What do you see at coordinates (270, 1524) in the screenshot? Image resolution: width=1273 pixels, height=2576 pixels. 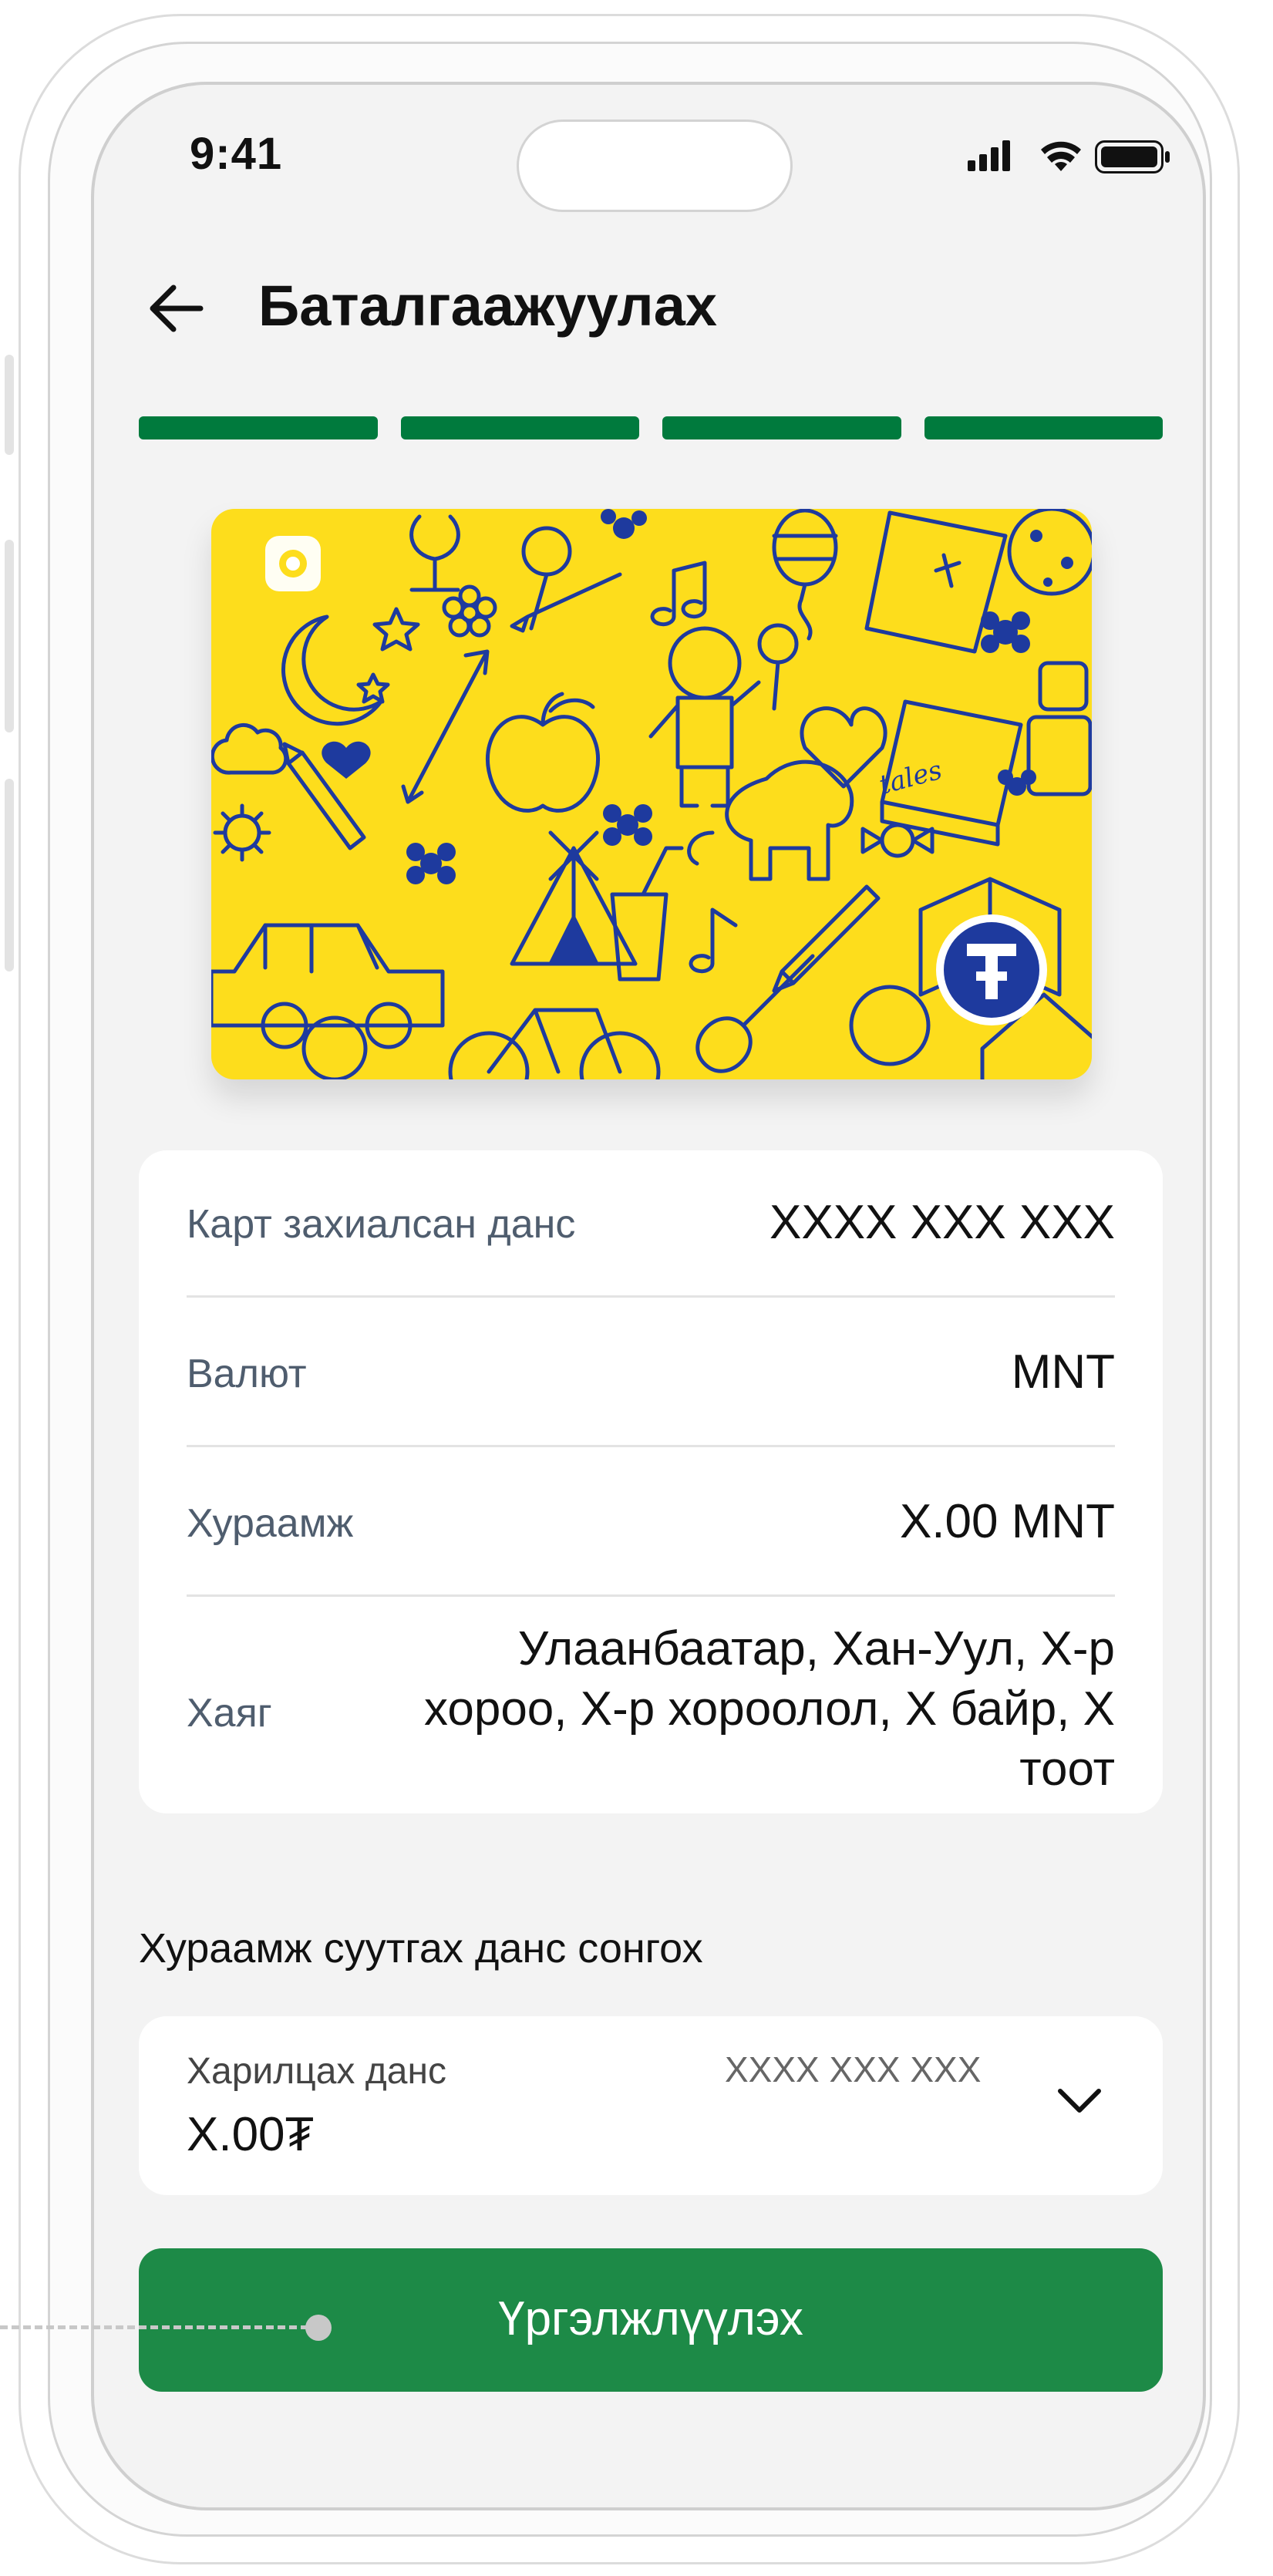 I see `detail-label: Хураамж` at bounding box center [270, 1524].